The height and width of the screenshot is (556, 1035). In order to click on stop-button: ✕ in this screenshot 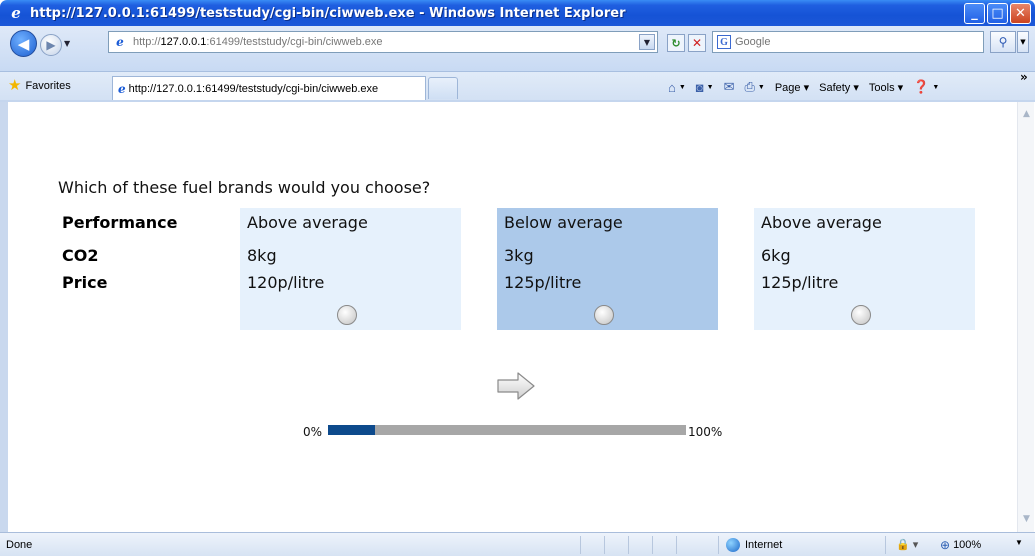, I will do `click(697, 43)`.